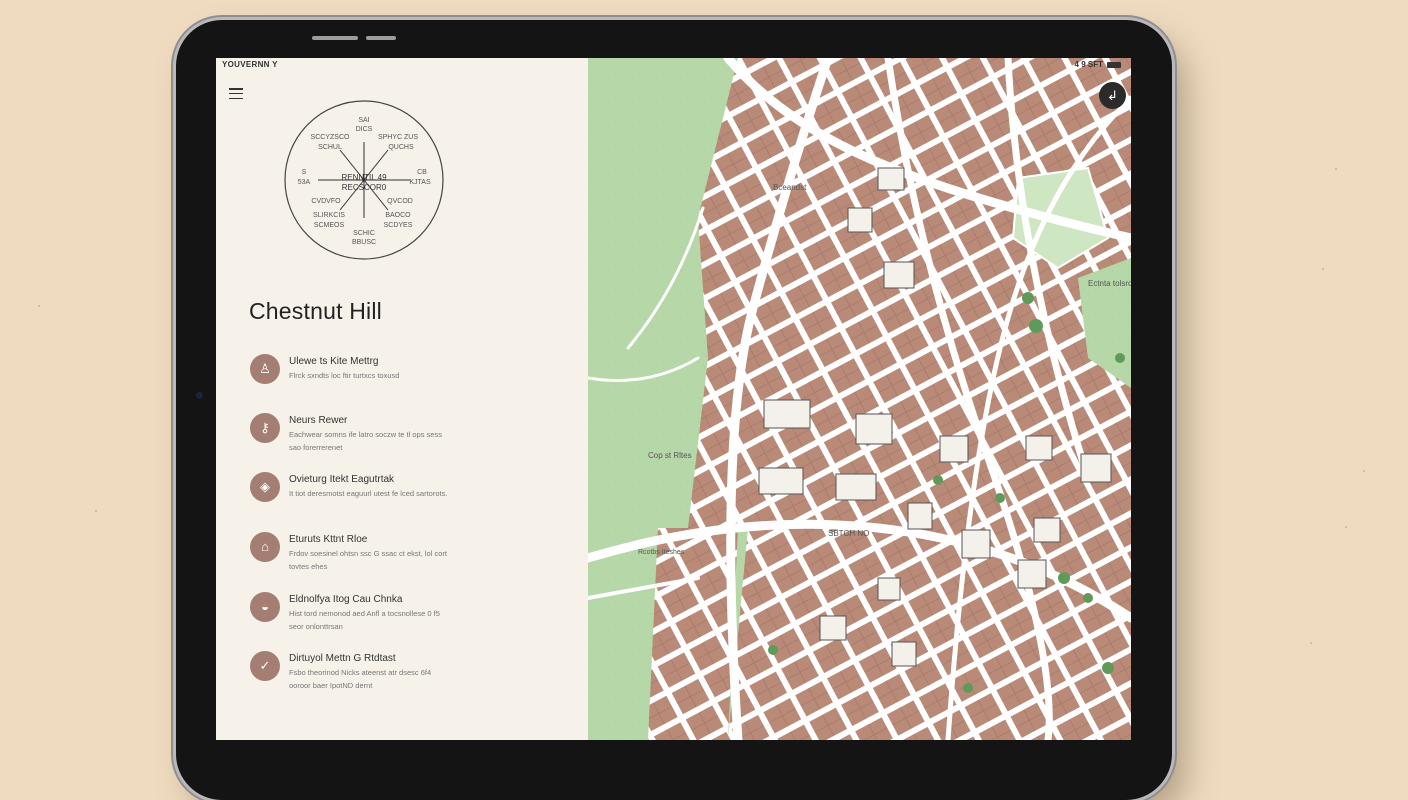 This screenshot has width=1408, height=800. I want to click on status-text: 4 9 SFT, so click(1088, 64).